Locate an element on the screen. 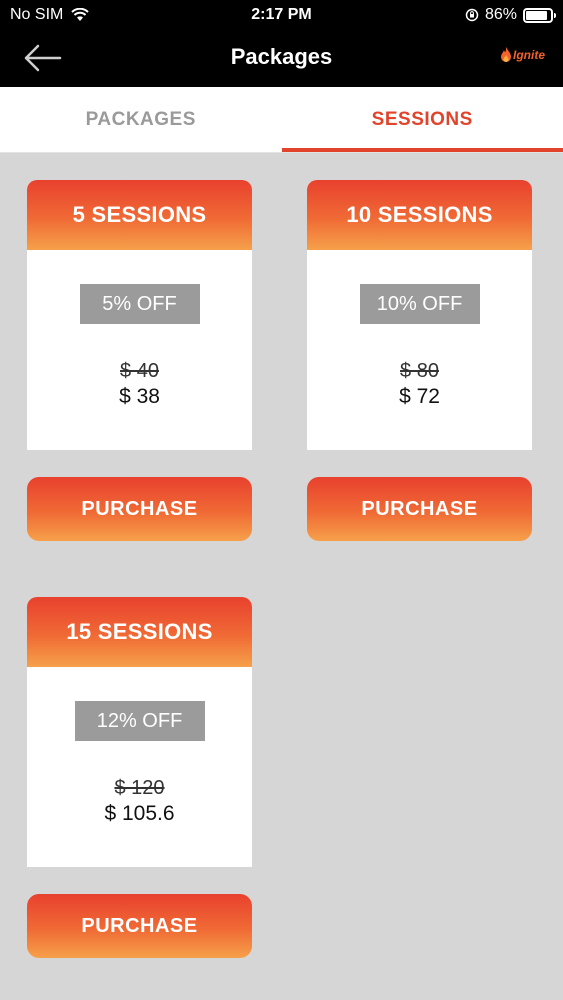  tab-packages: PACKAGES is located at coordinates (141, 119).